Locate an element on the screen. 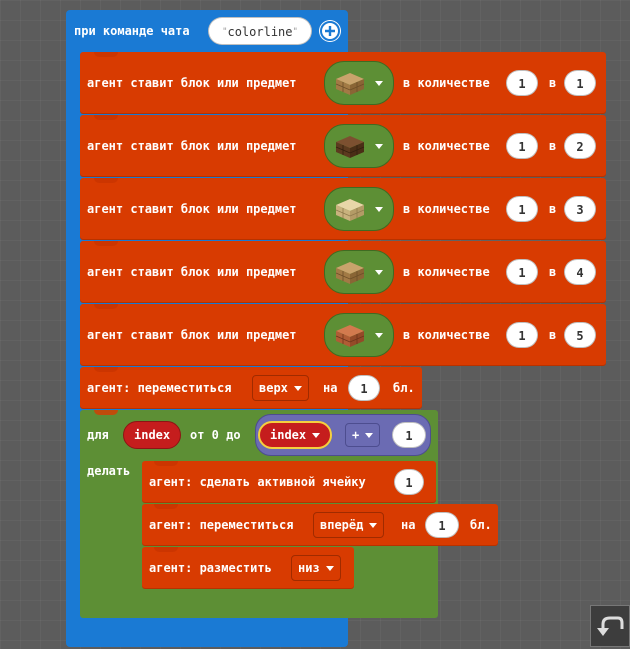  plus-icon is located at coordinates (330, 31).